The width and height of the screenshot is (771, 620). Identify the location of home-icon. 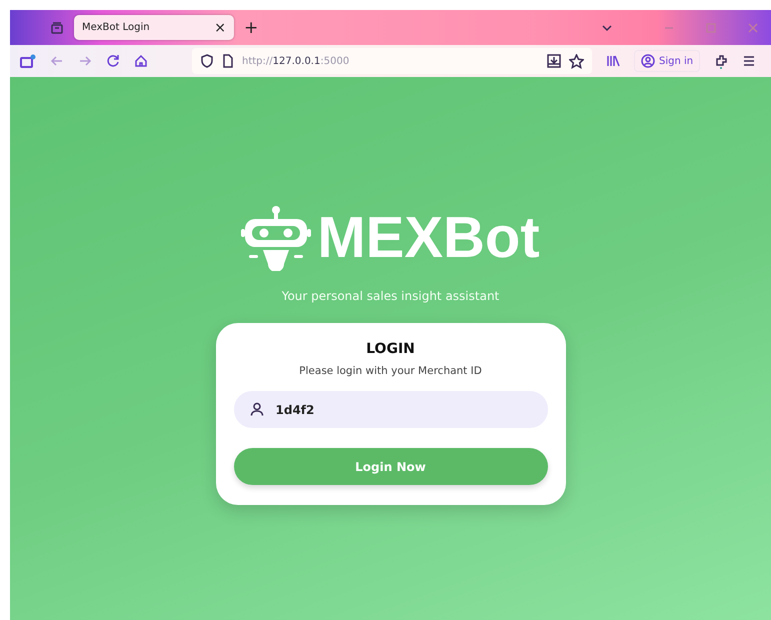
(141, 61).